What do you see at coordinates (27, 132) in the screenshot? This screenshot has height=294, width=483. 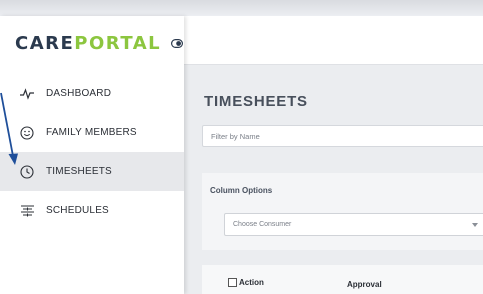 I see `smiley-icon` at bounding box center [27, 132].